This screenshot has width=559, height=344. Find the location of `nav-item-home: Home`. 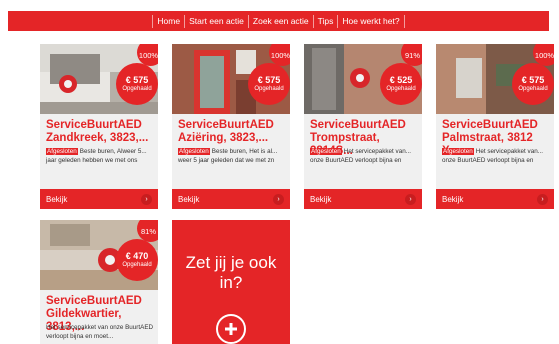

nav-item-home: Home is located at coordinates (168, 21).